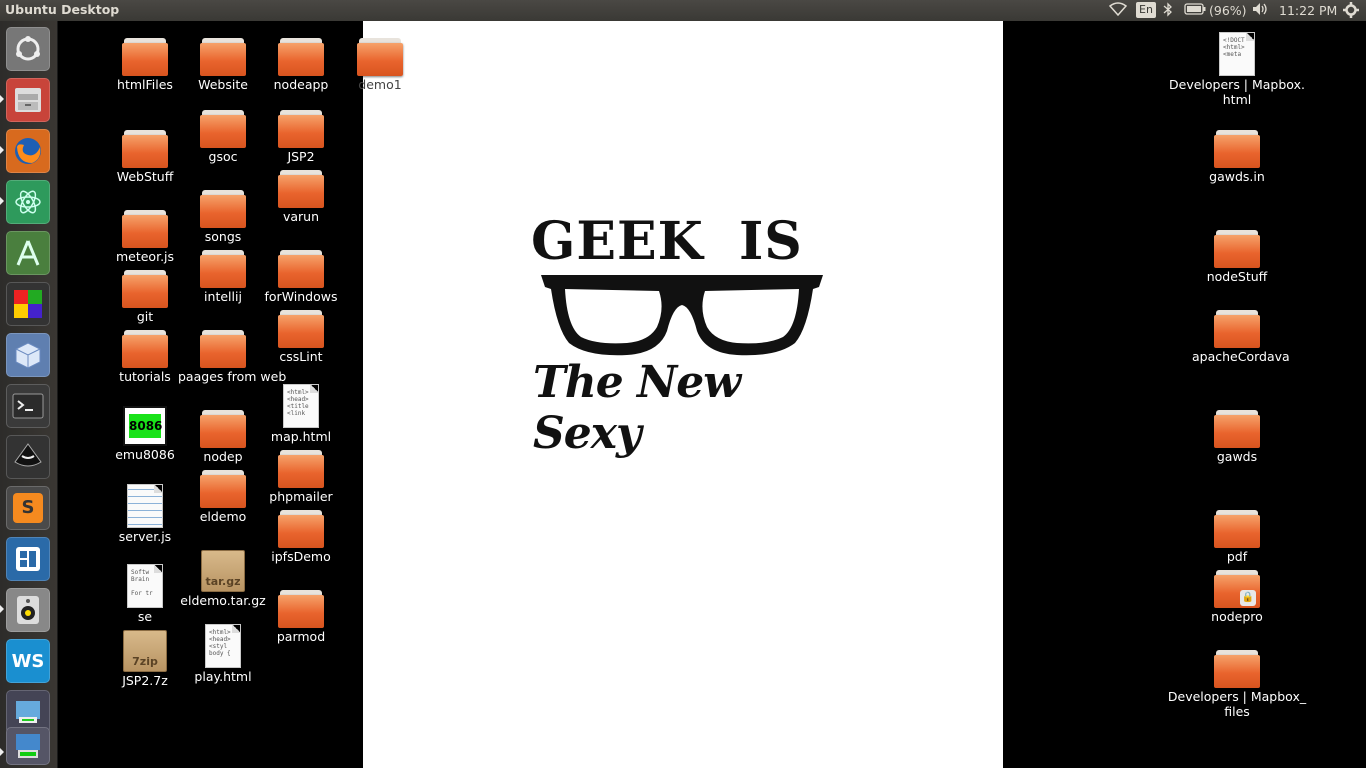  I want to click on icon-label: gawds.in, so click(1237, 176).